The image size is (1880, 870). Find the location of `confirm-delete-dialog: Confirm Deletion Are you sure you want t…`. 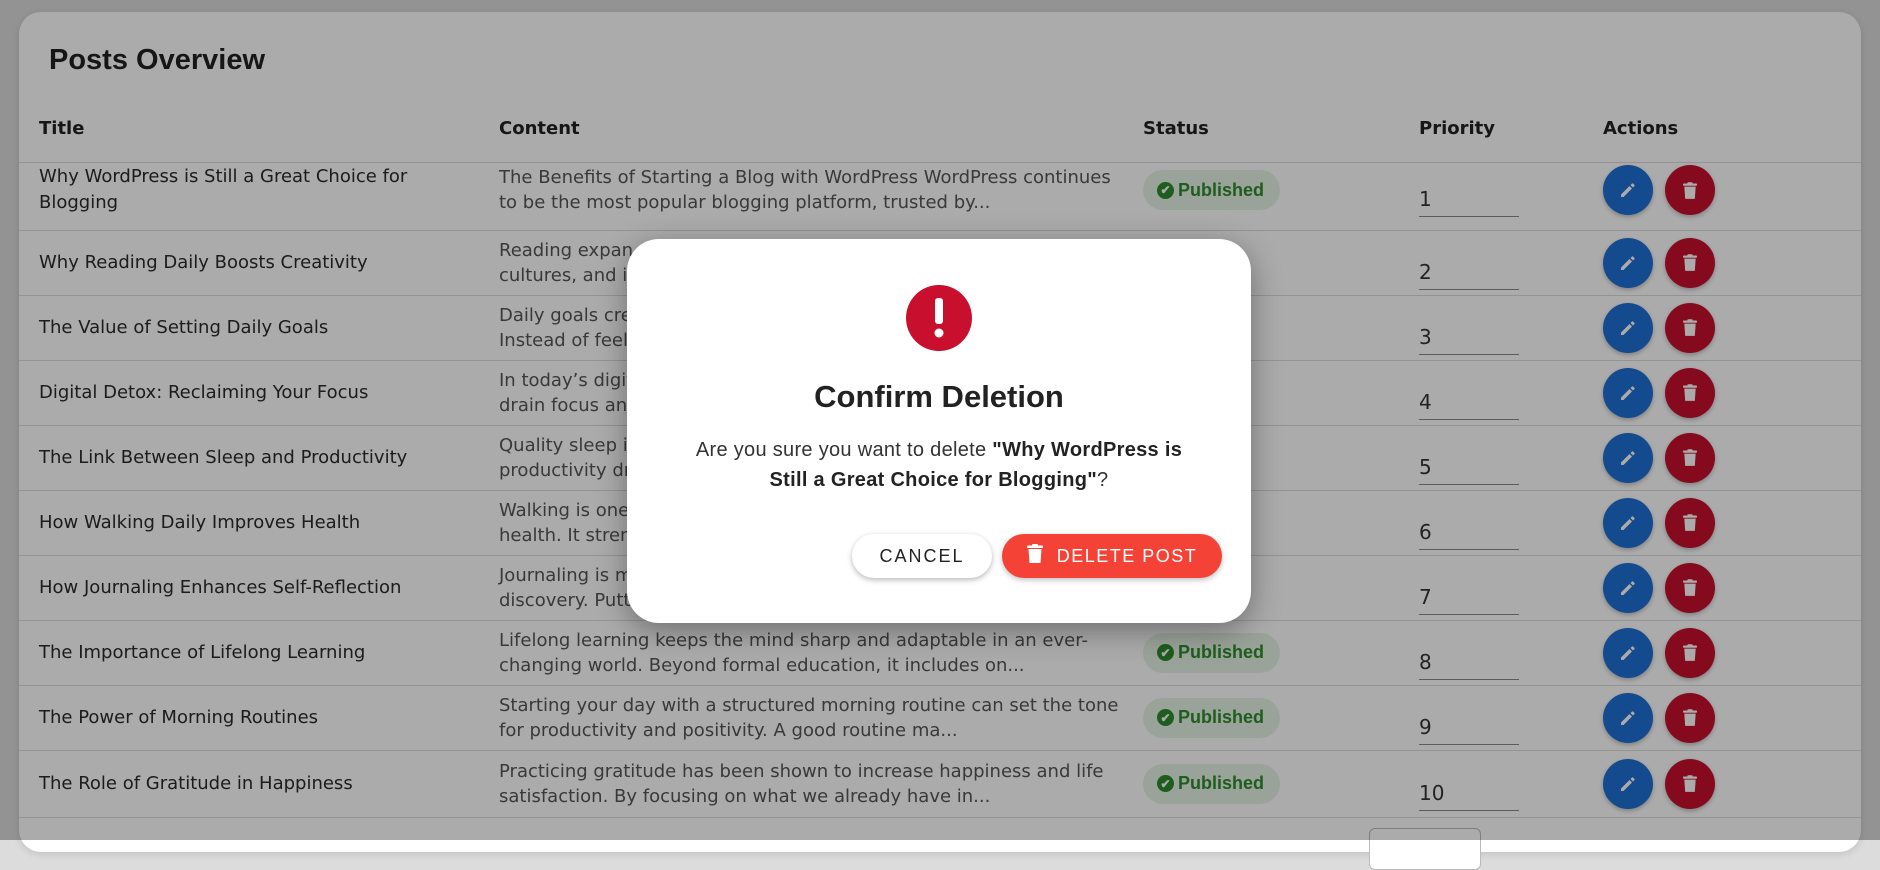

confirm-delete-dialog: Confirm Deletion Are you sure you want t… is located at coordinates (939, 431).